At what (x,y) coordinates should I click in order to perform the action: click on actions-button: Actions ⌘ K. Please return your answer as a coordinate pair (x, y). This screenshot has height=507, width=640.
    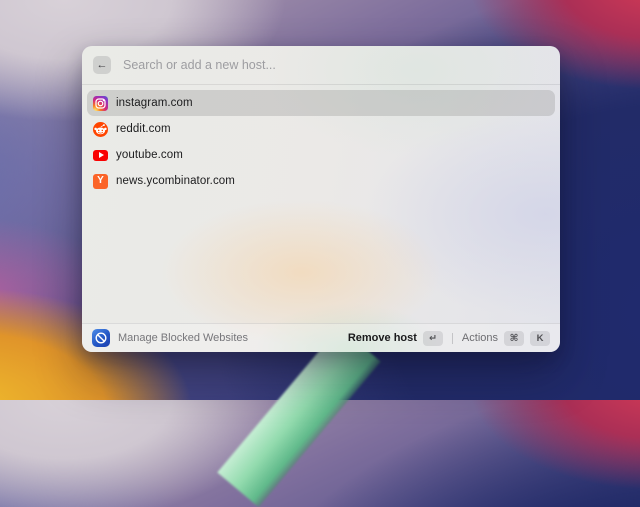
    Looking at the image, I should click on (505, 338).